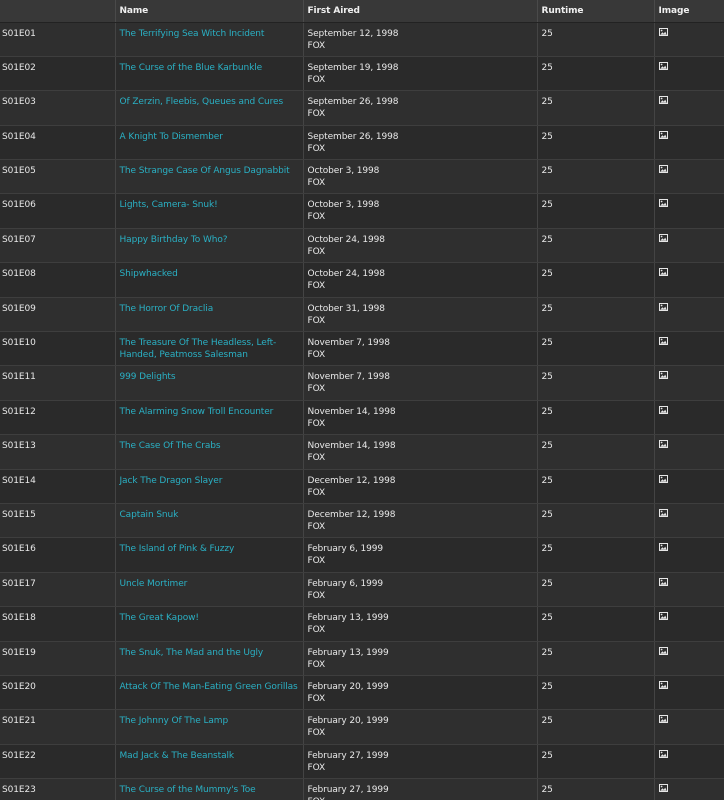 Image resolution: width=724 pixels, height=800 pixels. I want to click on episode-name-link: The Terrifying Sea Witch Incident, so click(192, 34).